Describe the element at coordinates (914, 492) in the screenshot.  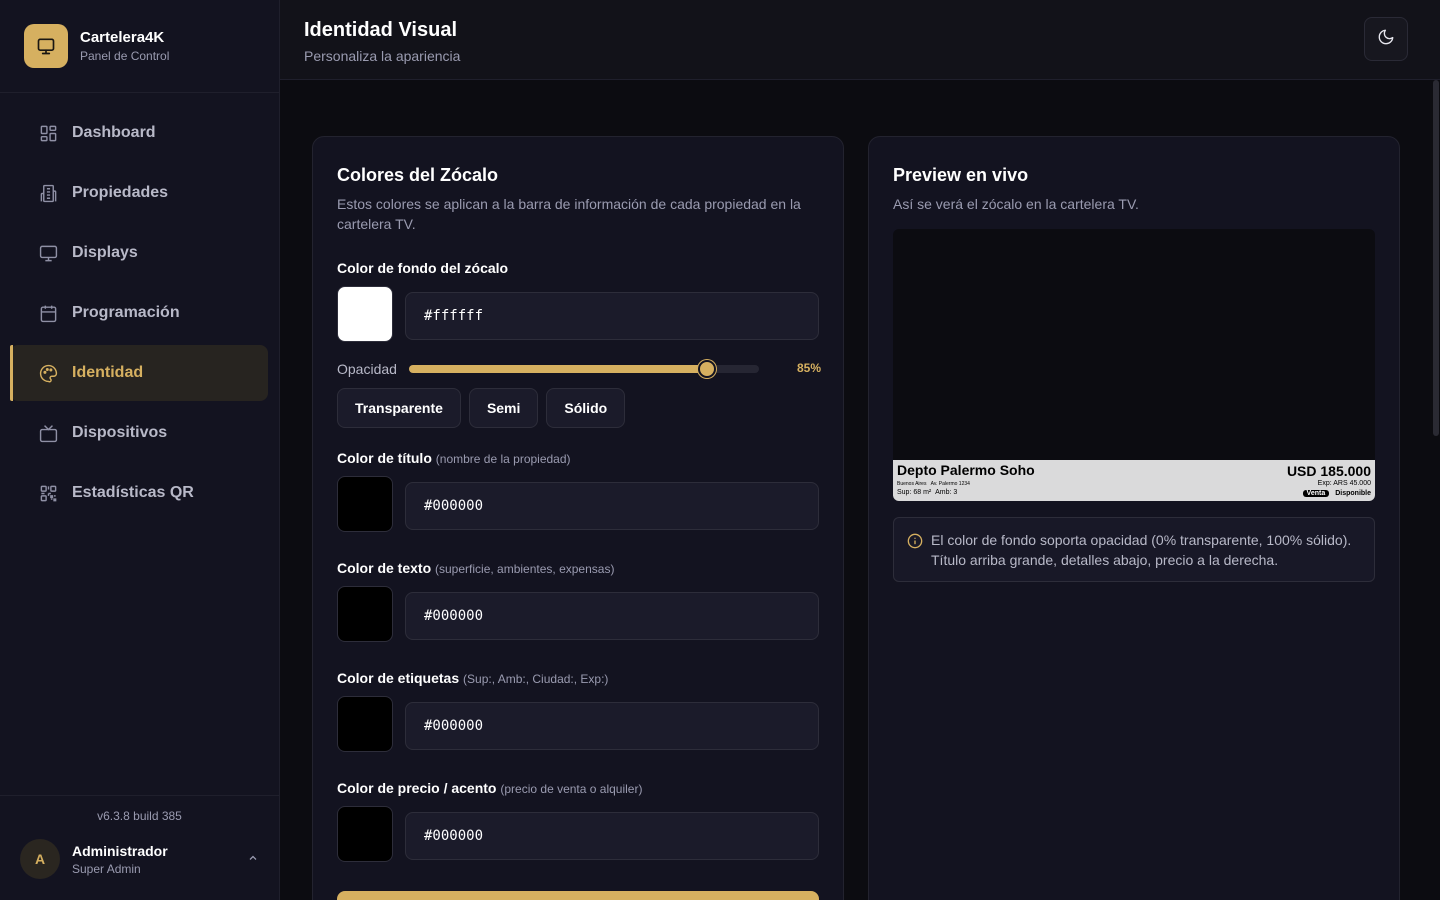
I see `zocalo-surface: Sup: 68 m²` at that location.